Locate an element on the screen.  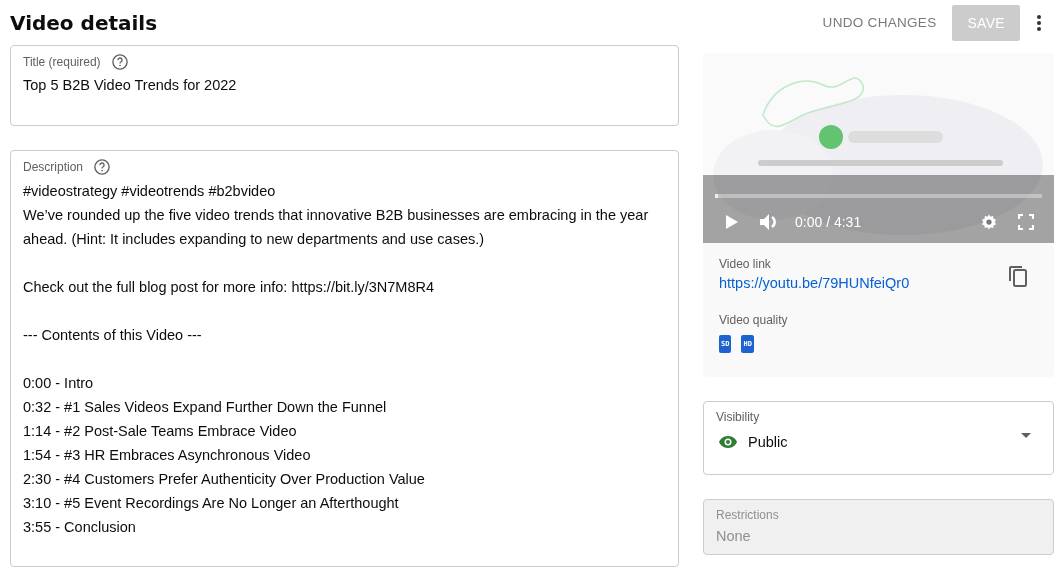
field-label: Title (required) is located at coordinates (62, 62).